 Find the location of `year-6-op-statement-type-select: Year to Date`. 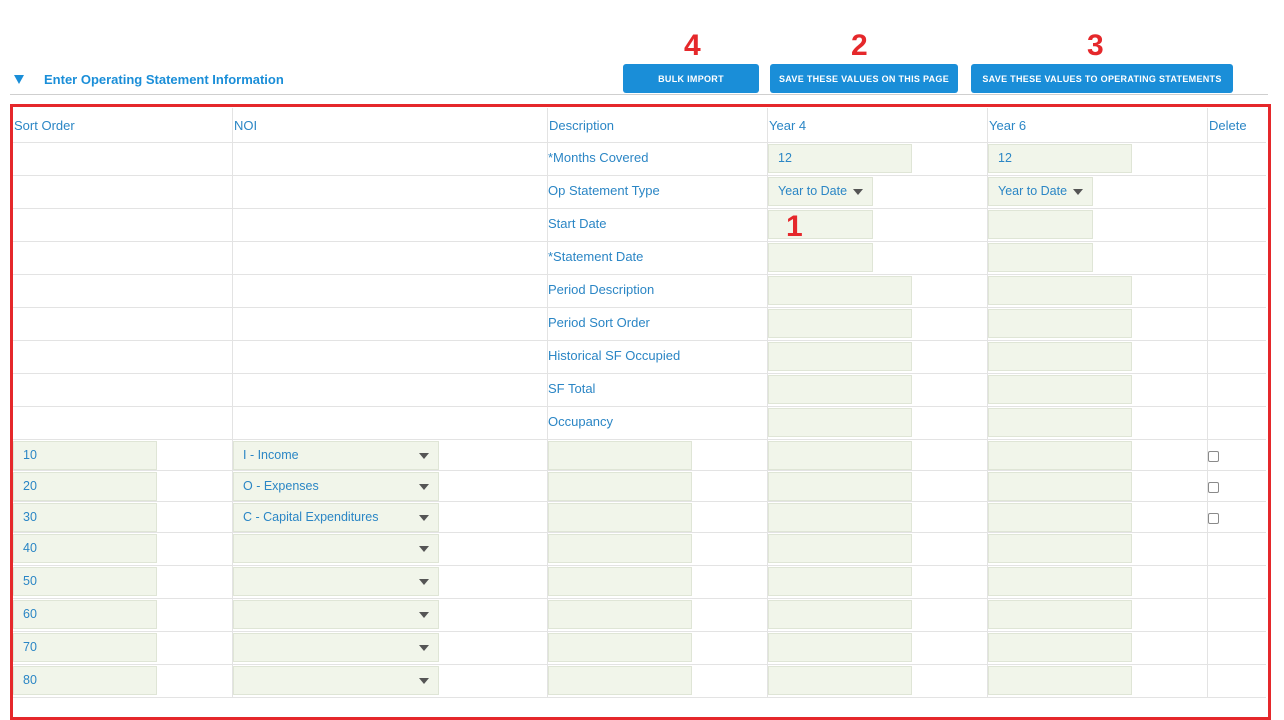

year-6-op-statement-type-select: Year to Date is located at coordinates (1040, 191).